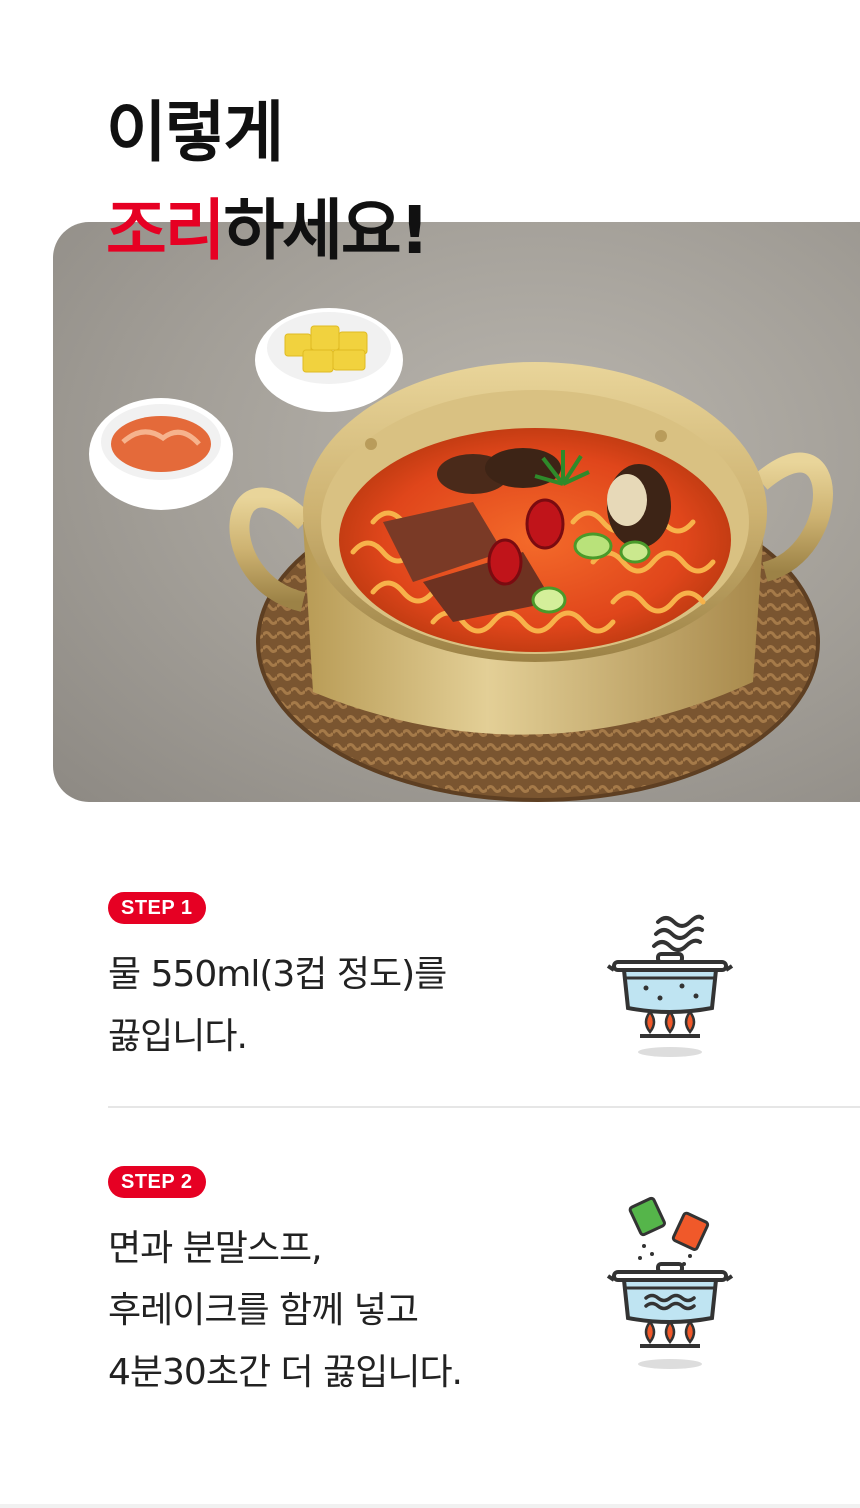  What do you see at coordinates (277, 1006) in the screenshot?
I see `step-1-text: 물 550ml(3컵 정도)를 끓입니다.` at bounding box center [277, 1006].